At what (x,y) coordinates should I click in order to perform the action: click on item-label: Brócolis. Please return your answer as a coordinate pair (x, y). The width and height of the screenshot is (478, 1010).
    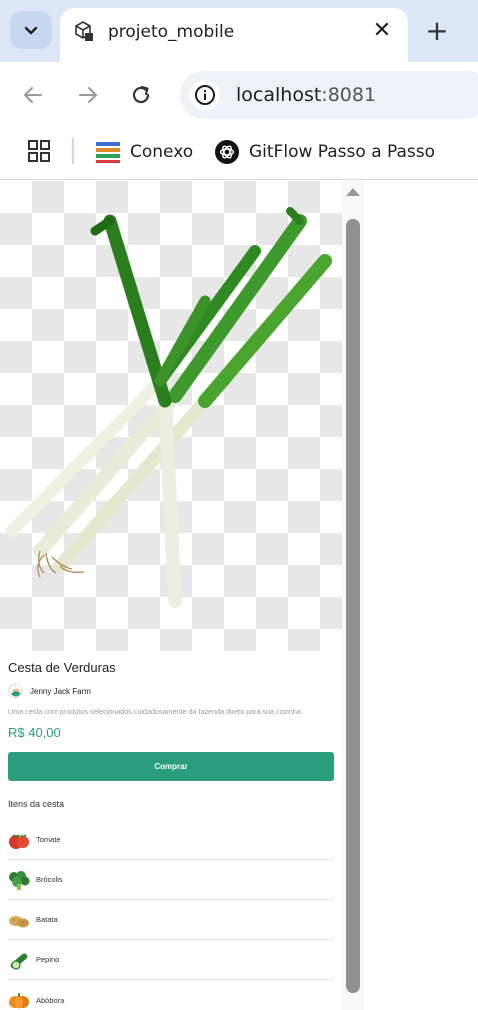
    Looking at the image, I should click on (49, 879).